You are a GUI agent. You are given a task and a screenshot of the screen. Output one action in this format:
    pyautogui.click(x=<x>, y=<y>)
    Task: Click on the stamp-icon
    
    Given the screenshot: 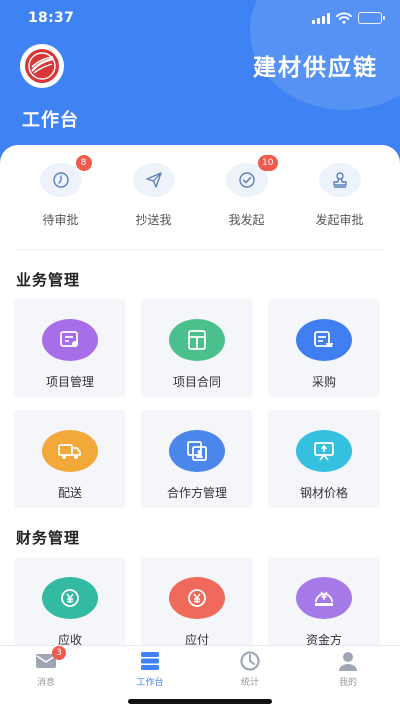 What is the action you would take?
    pyautogui.click(x=339, y=180)
    